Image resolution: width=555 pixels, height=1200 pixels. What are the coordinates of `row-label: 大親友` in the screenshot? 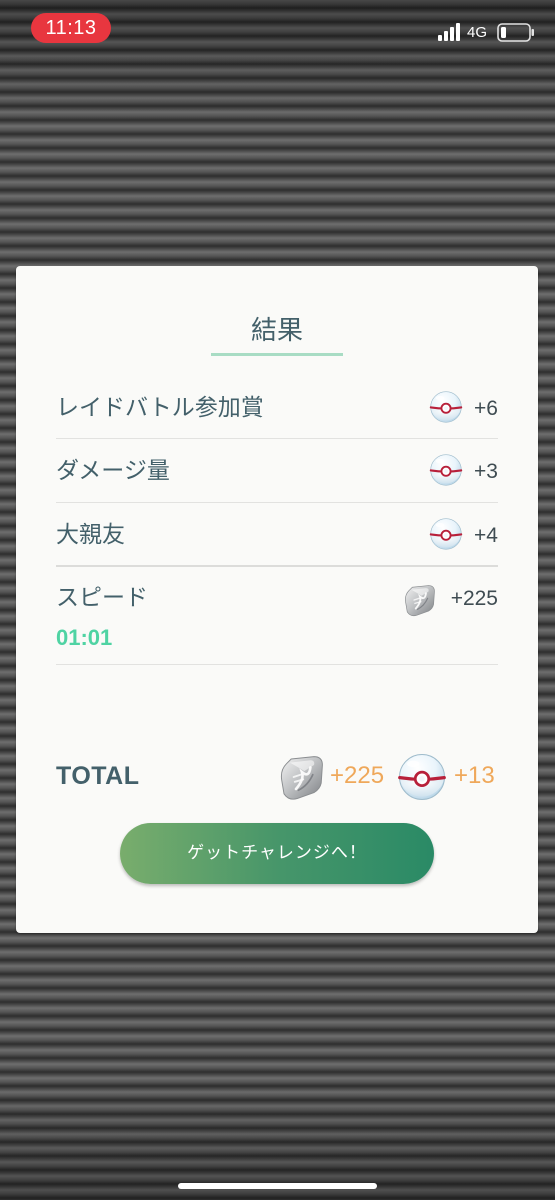 It's located at (90, 535).